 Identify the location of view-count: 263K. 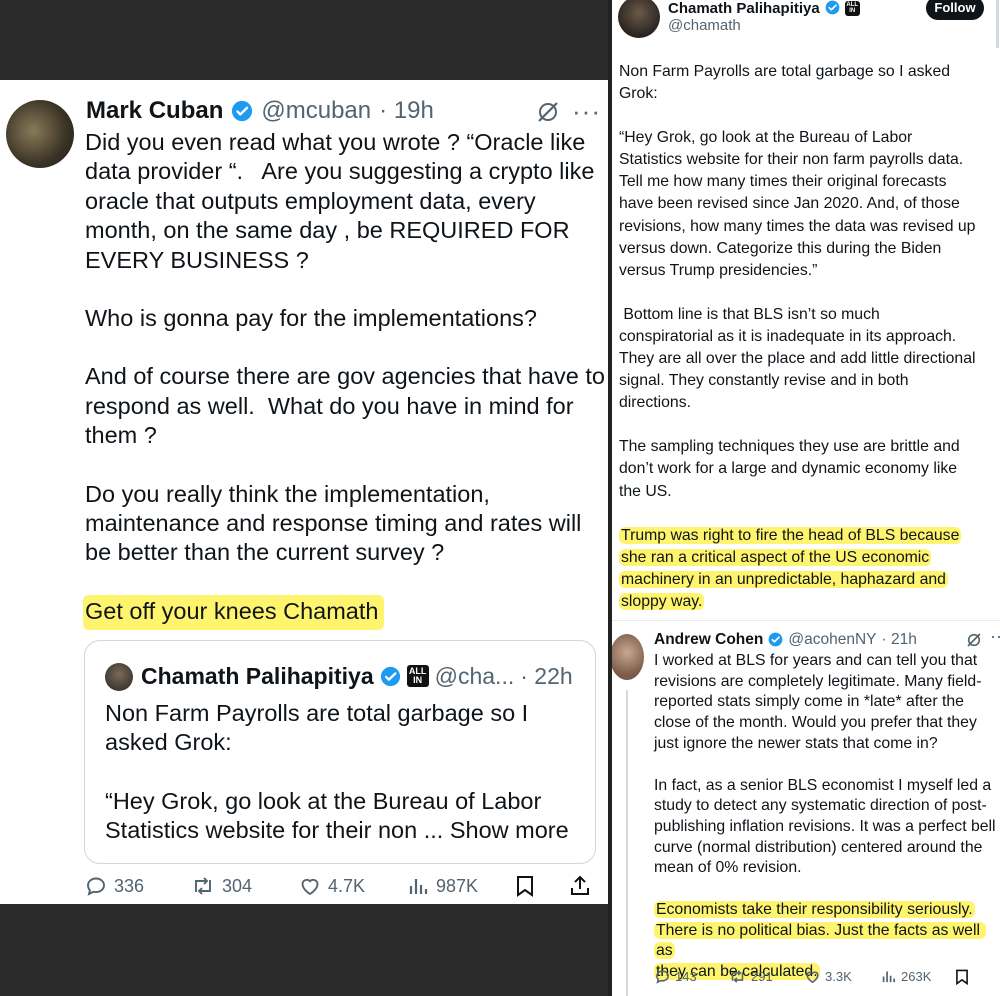
(916, 976).